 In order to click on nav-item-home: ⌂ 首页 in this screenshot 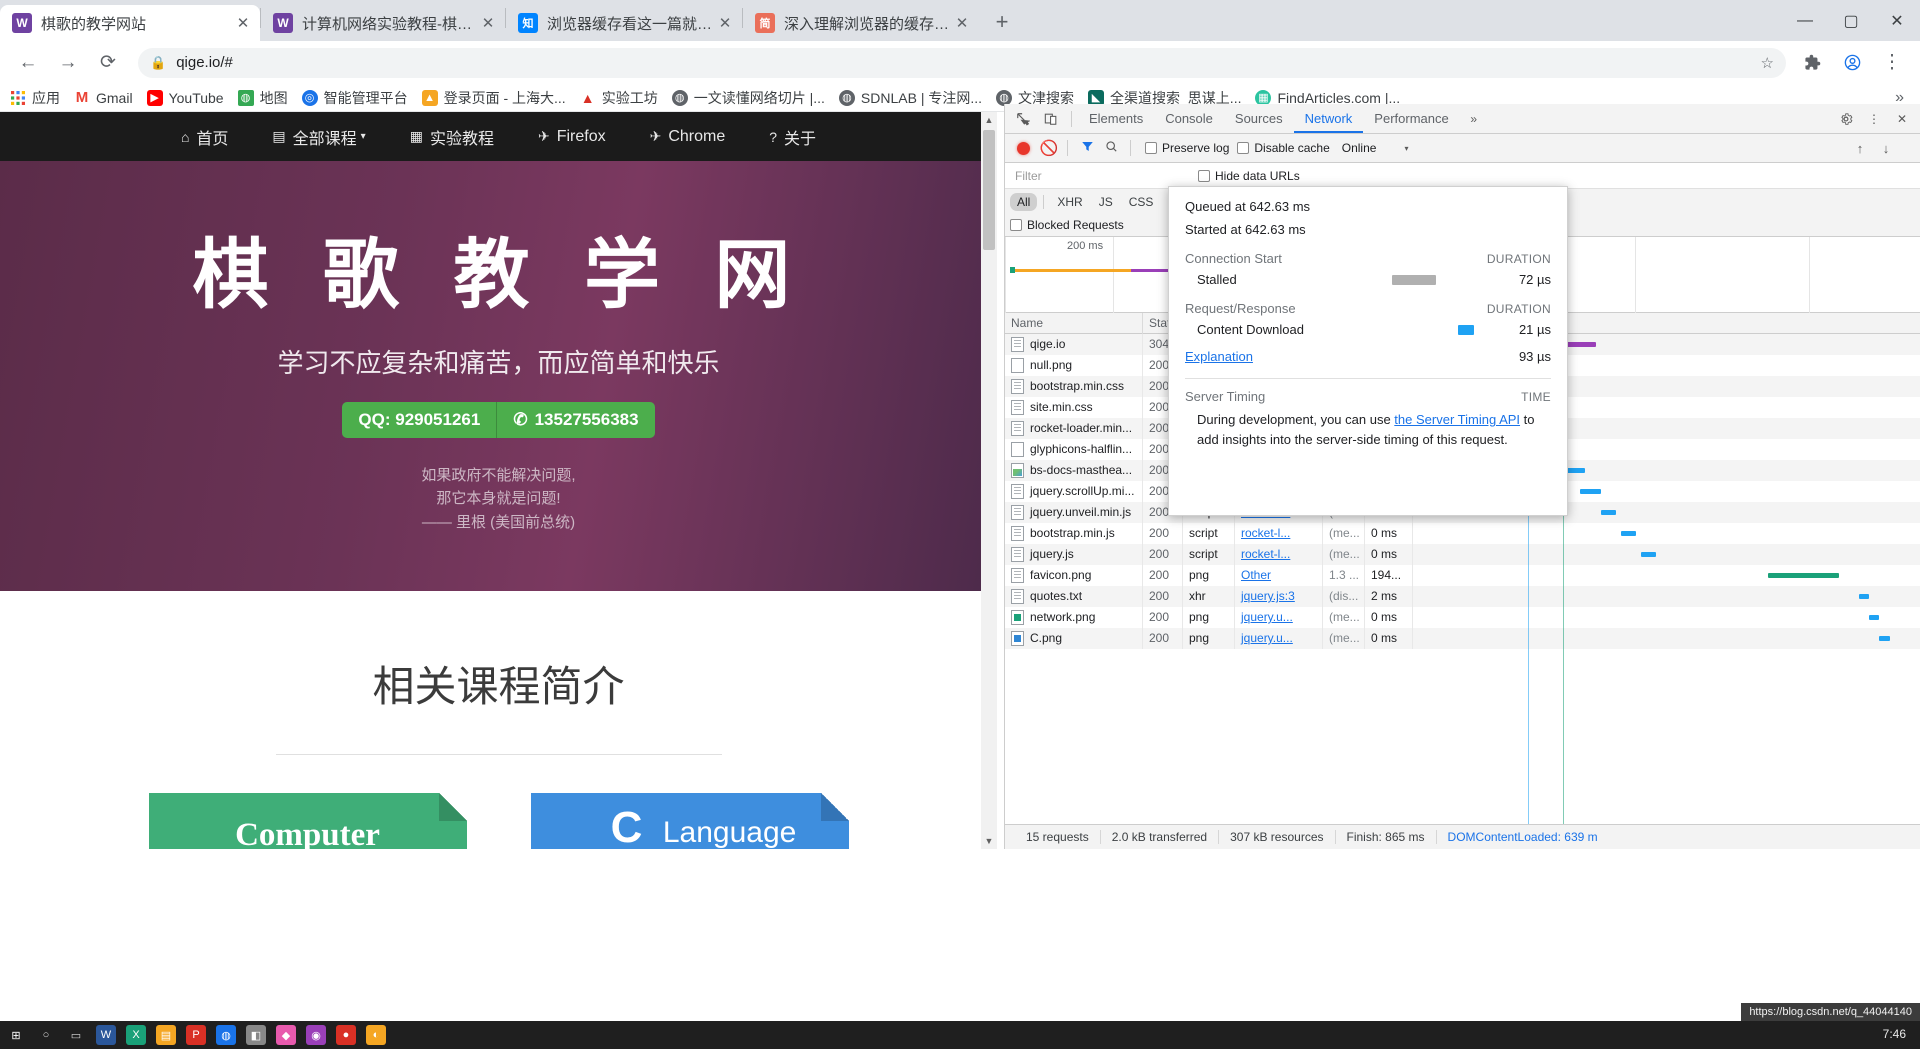, I will do `click(204, 137)`.